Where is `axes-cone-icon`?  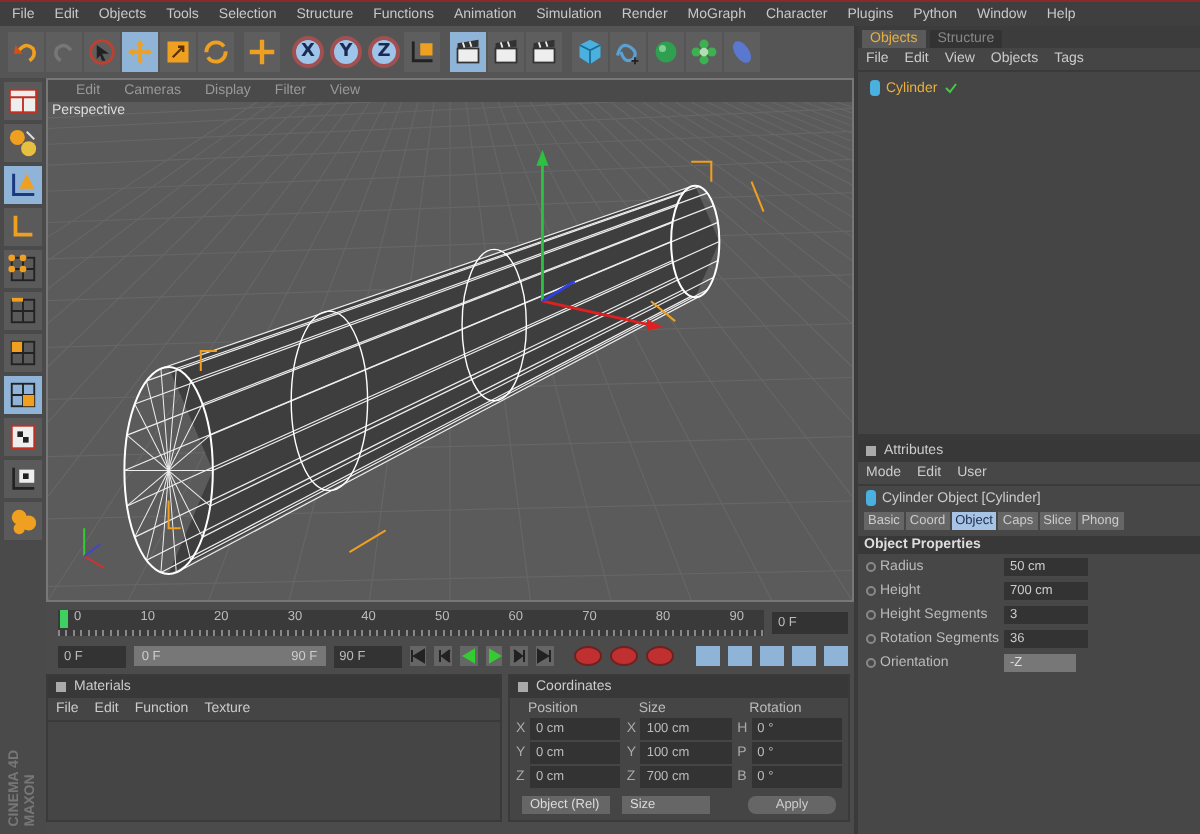
axes-cone-icon is located at coordinates (23, 185).